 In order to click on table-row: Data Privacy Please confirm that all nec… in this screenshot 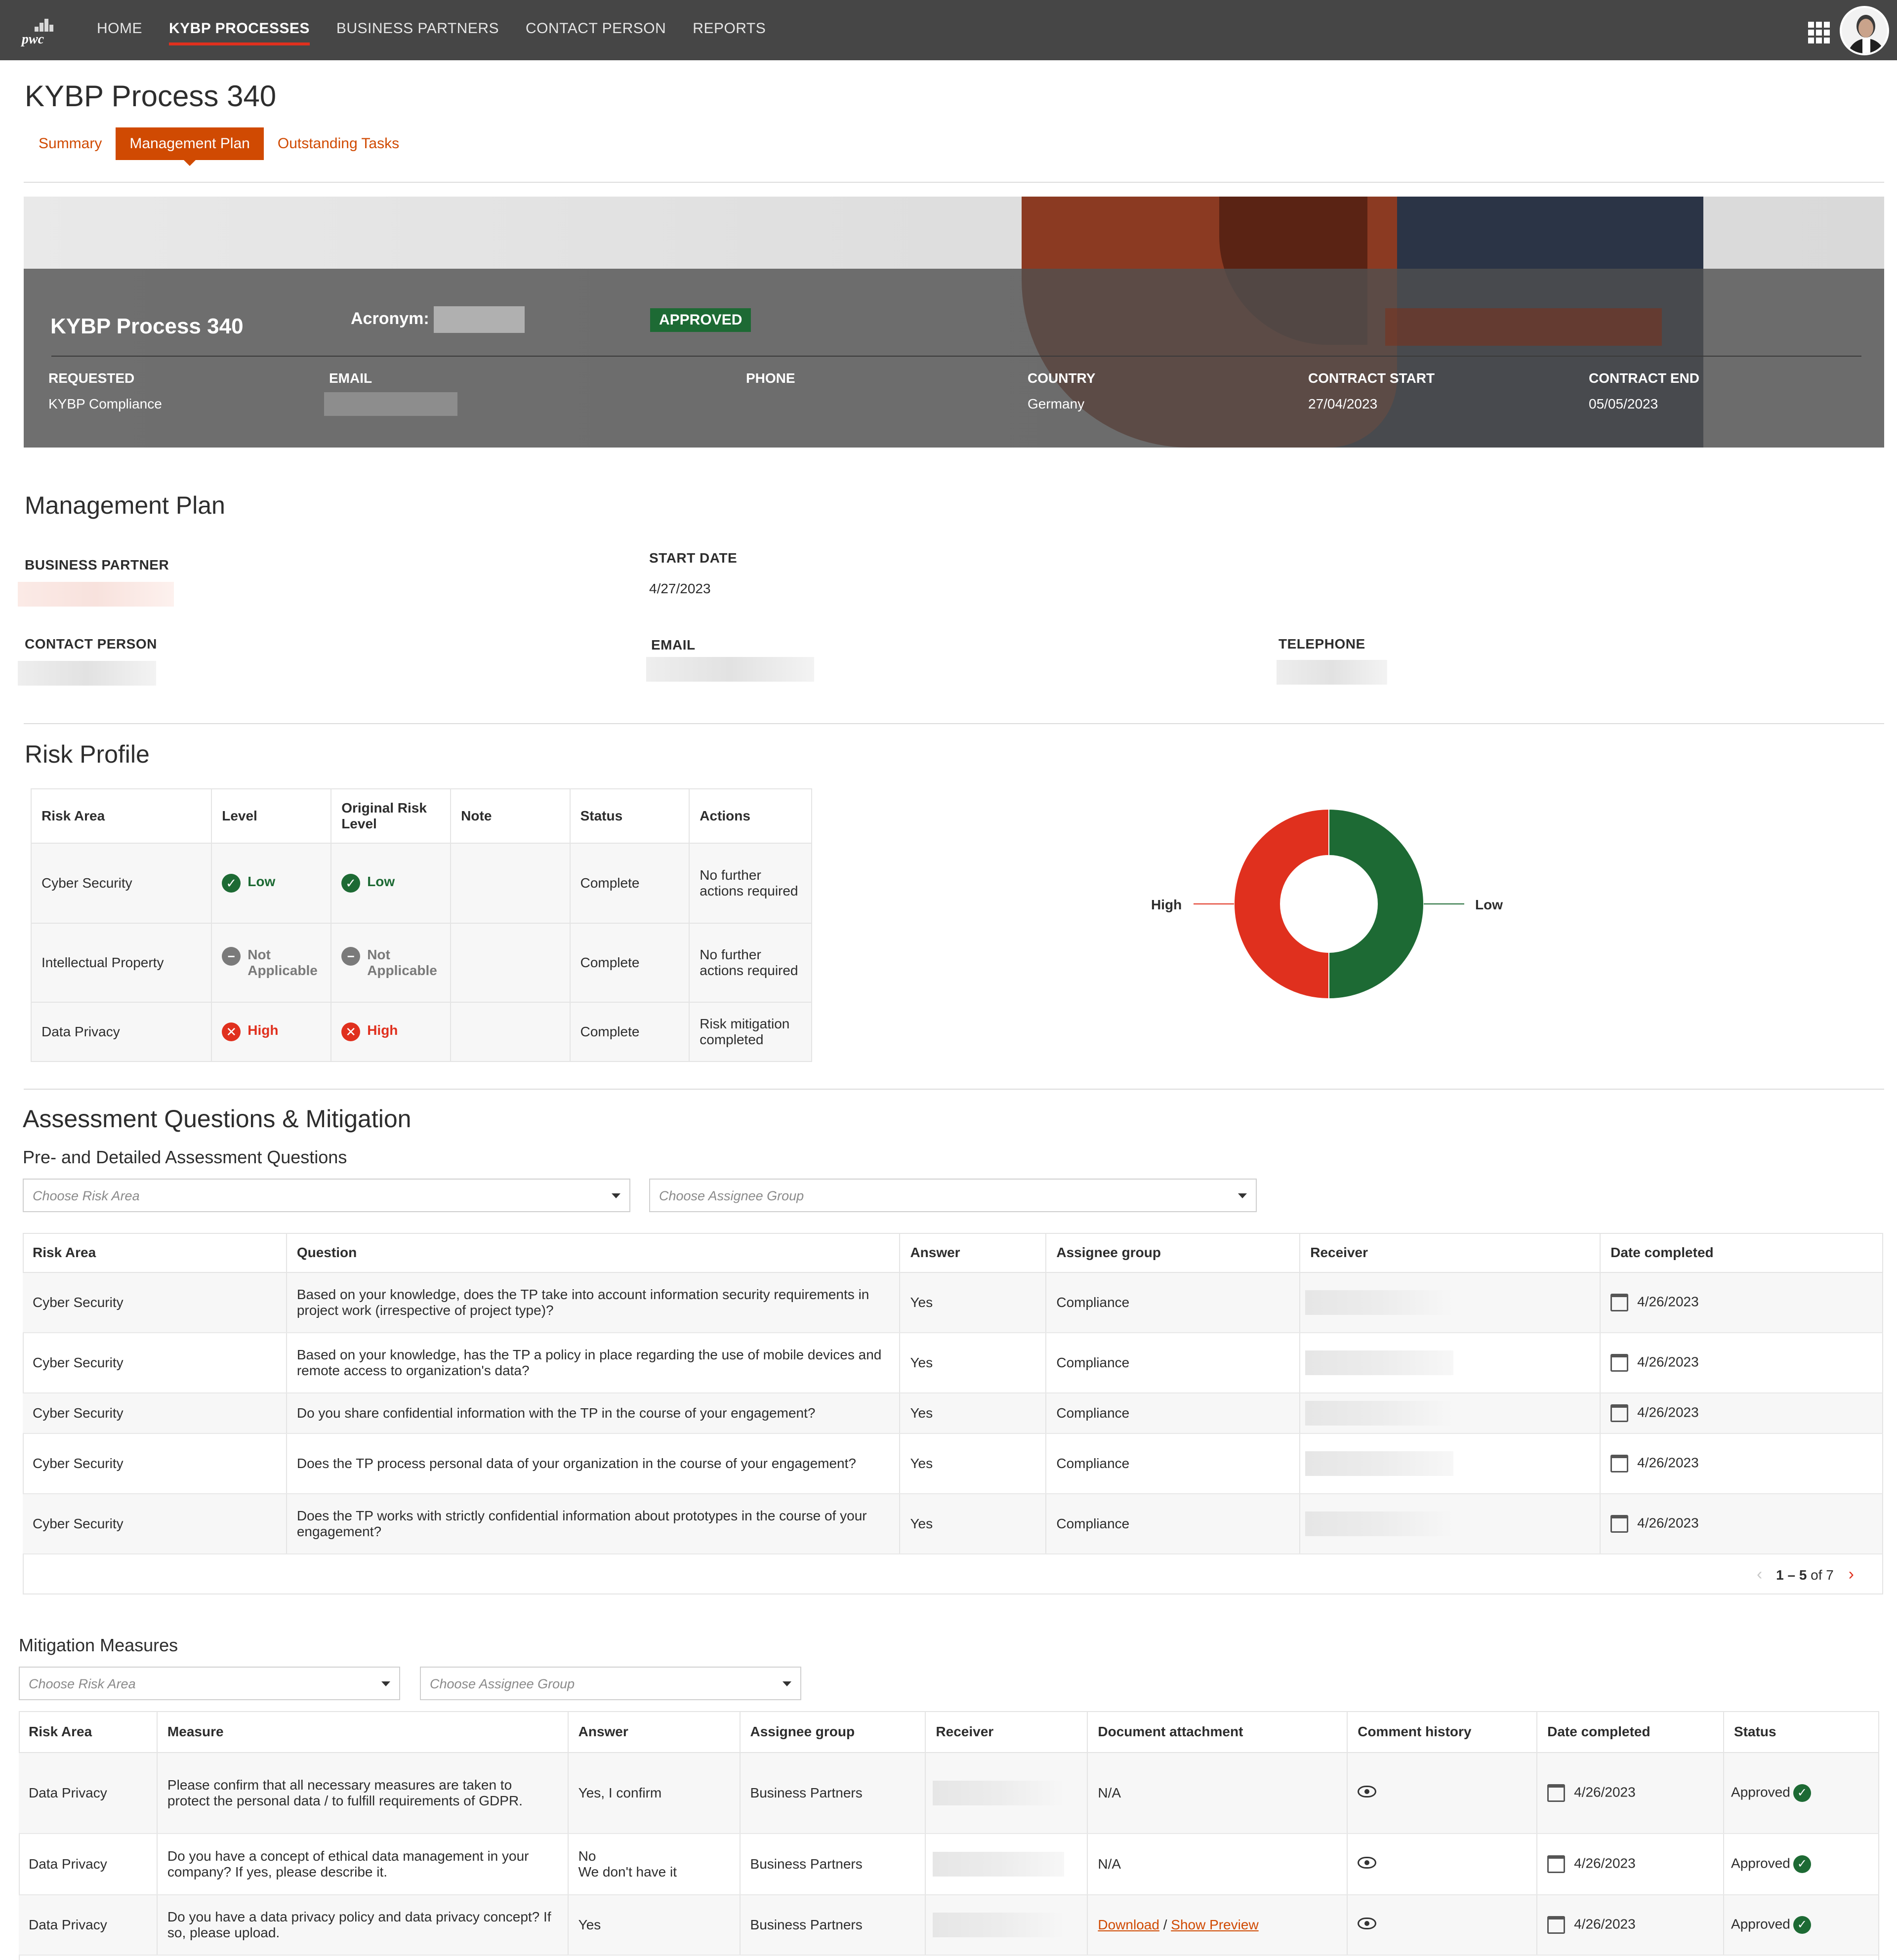, I will do `click(949, 1793)`.